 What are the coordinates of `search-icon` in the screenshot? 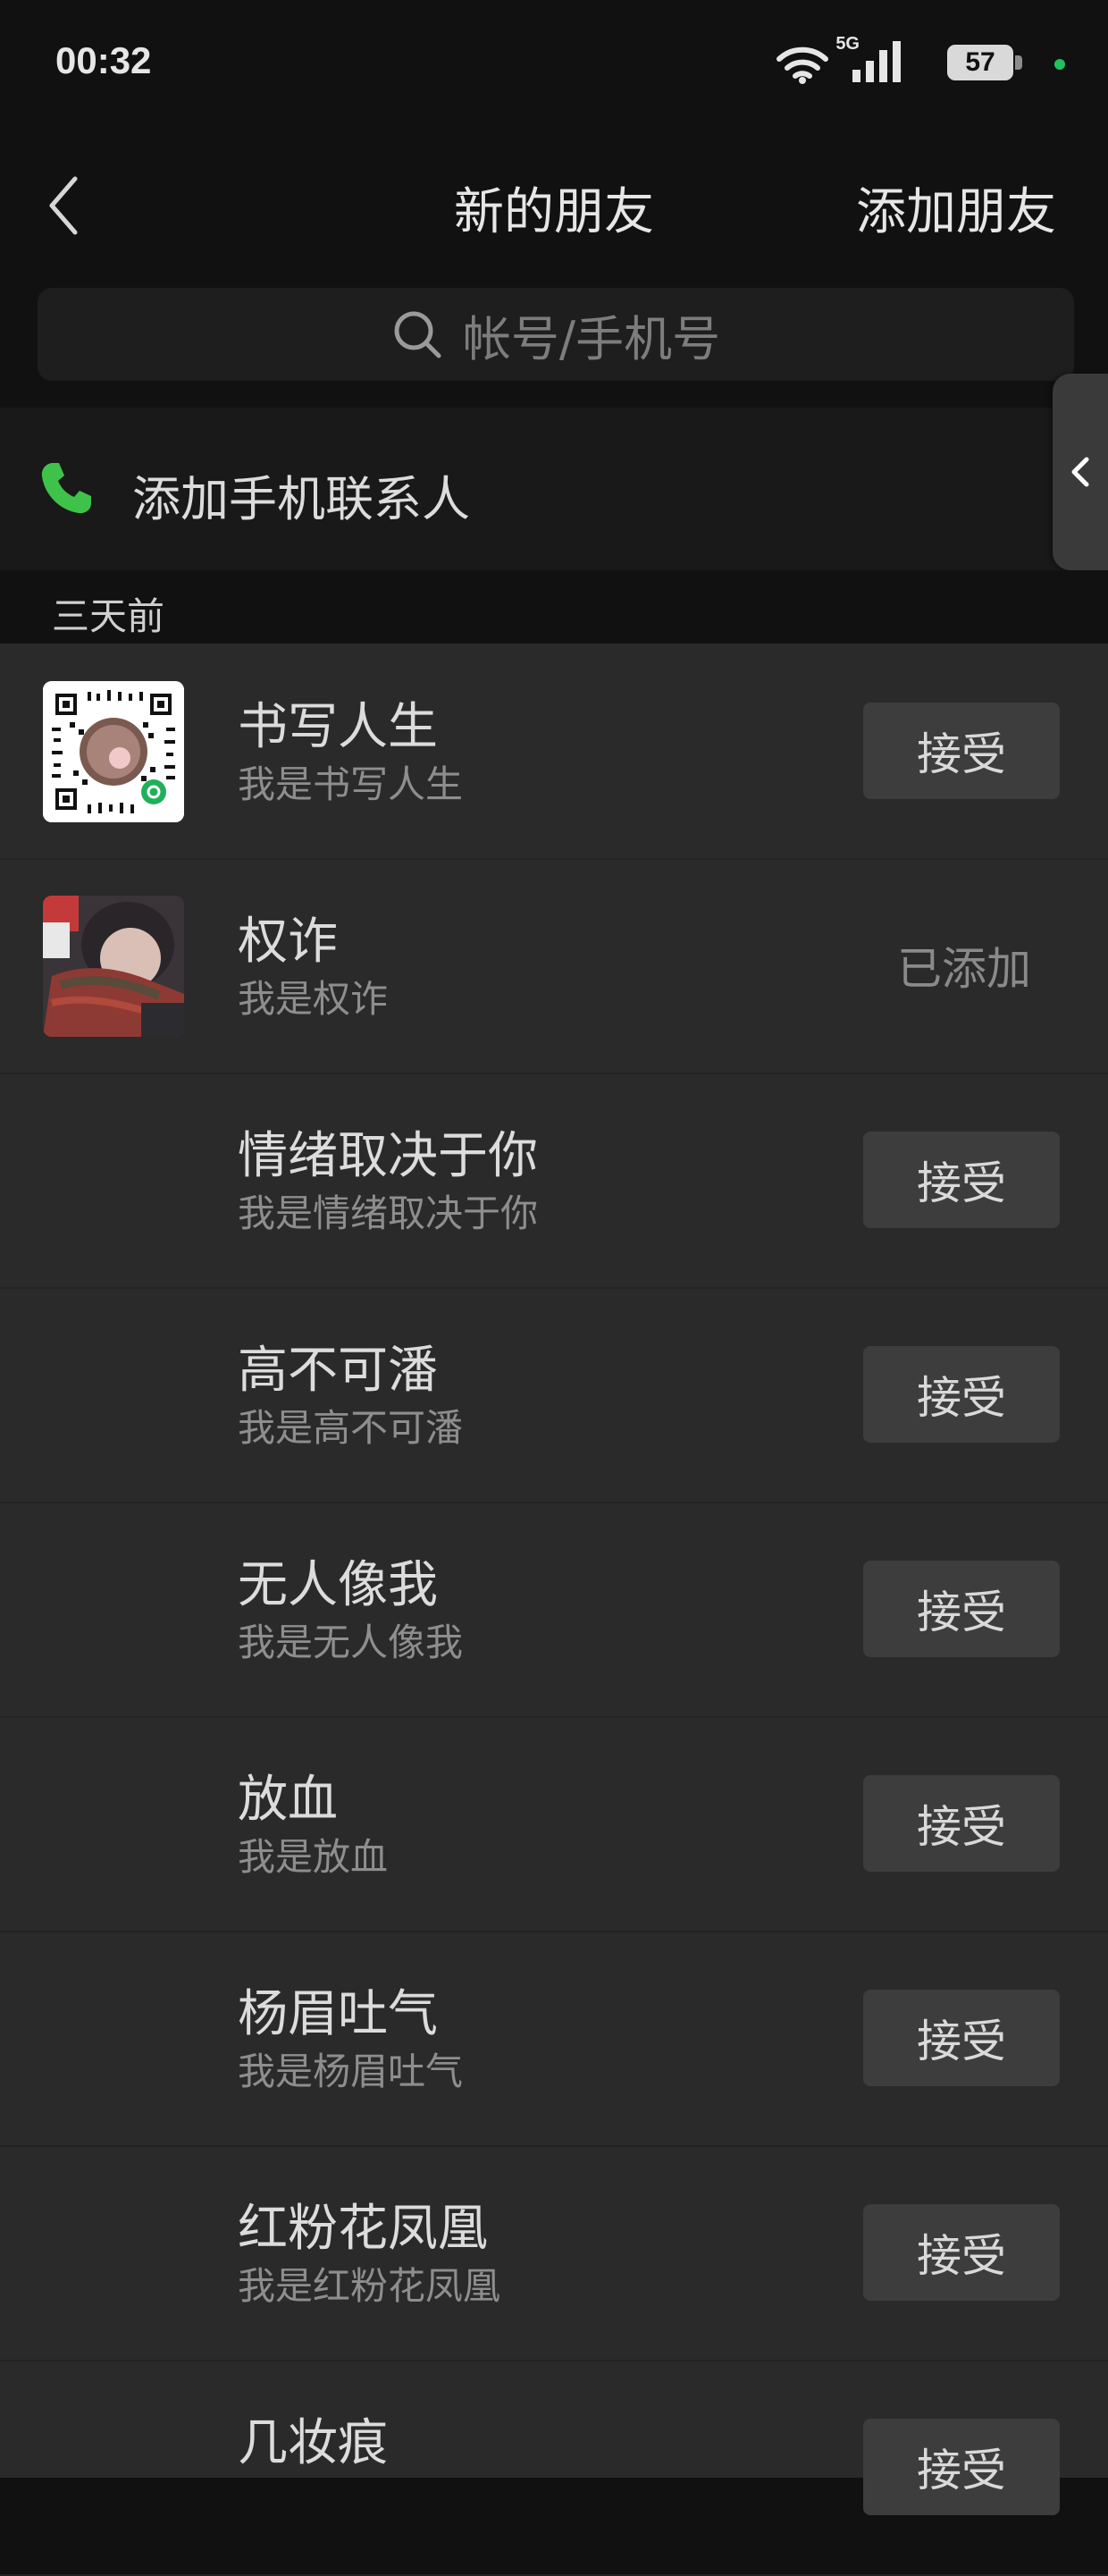 It's located at (417, 335).